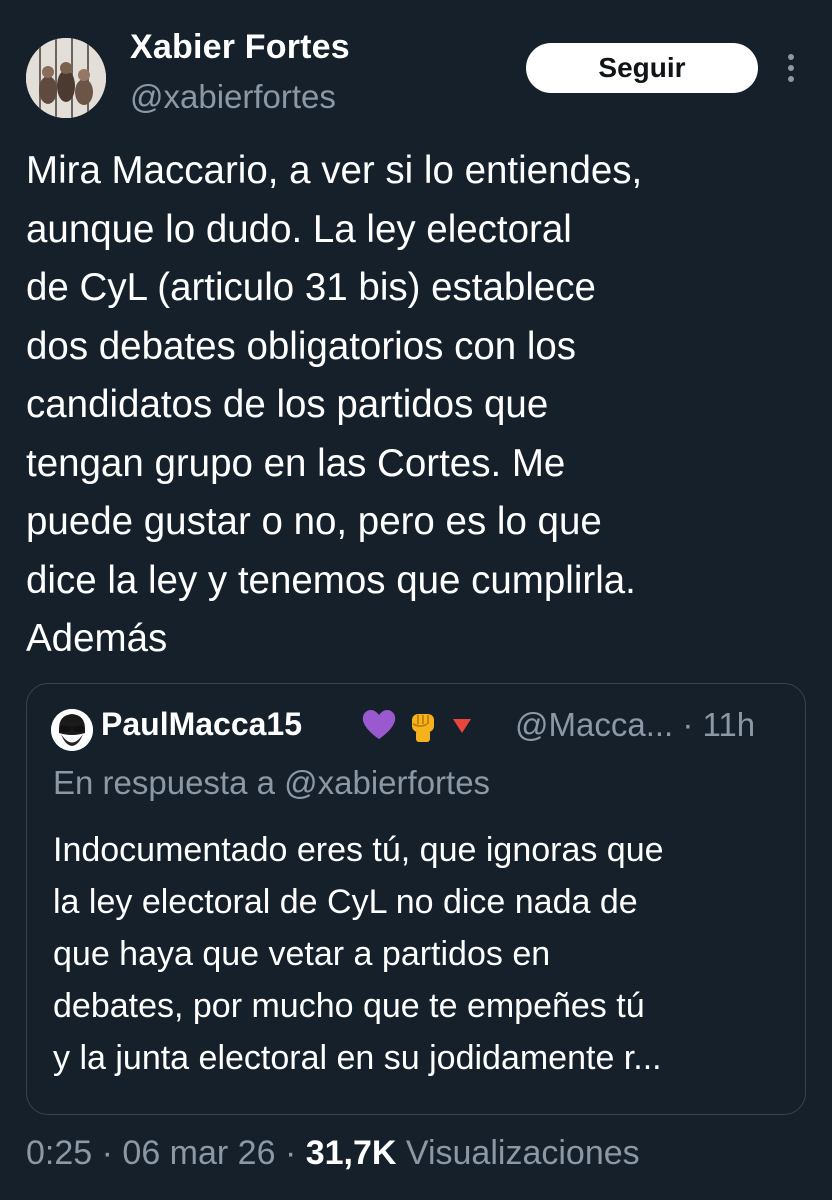 The height and width of the screenshot is (1200, 832). What do you see at coordinates (240, 47) in the screenshot?
I see `author-name: Xabier Fortes` at bounding box center [240, 47].